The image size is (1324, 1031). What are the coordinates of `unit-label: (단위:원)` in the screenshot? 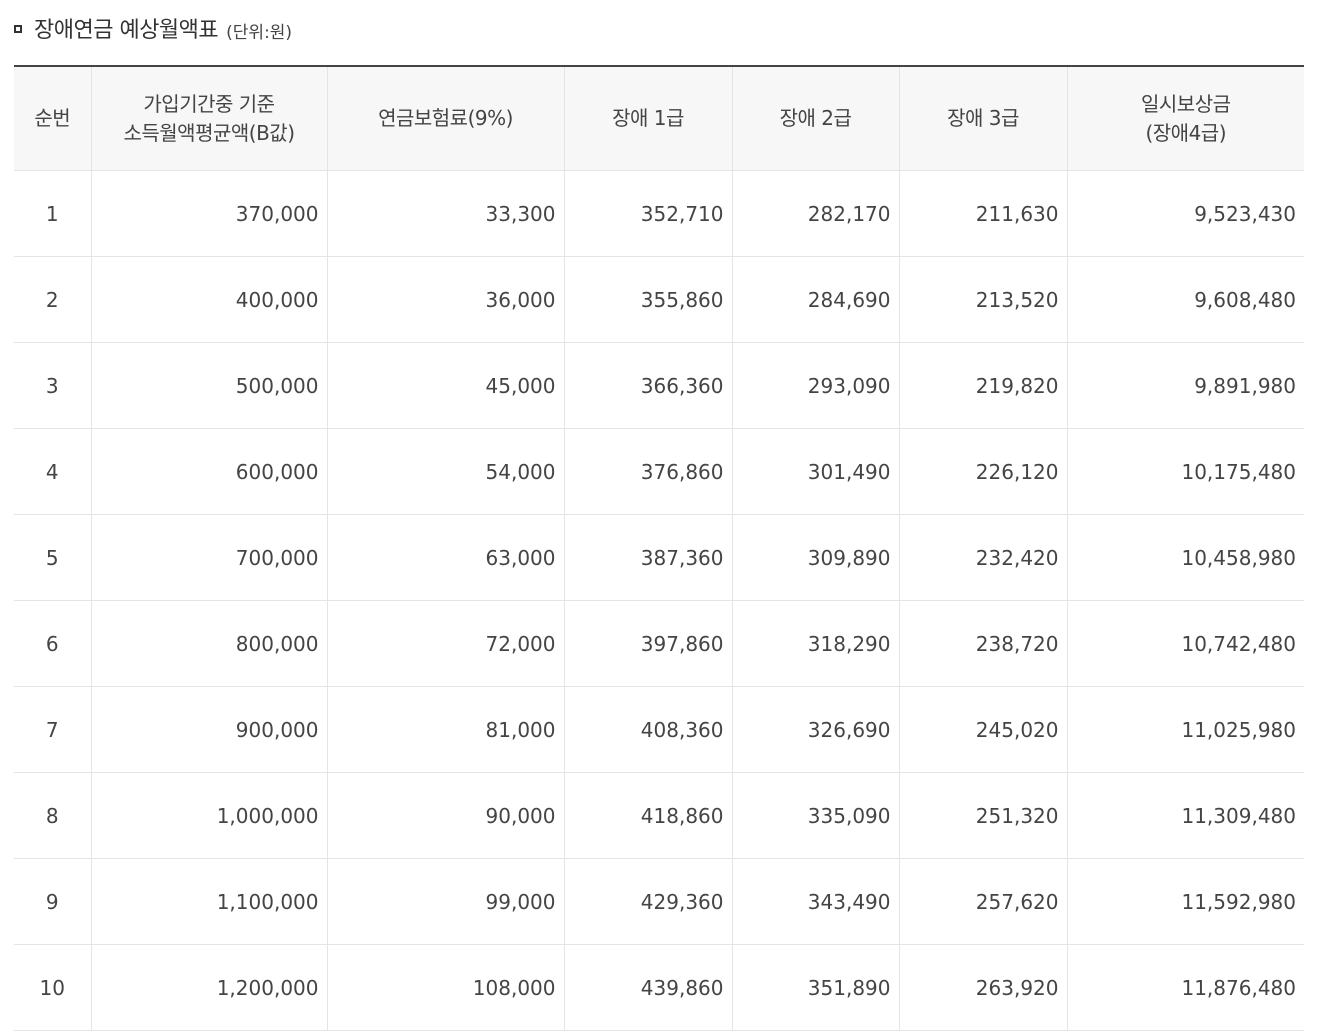 It's located at (259, 32).